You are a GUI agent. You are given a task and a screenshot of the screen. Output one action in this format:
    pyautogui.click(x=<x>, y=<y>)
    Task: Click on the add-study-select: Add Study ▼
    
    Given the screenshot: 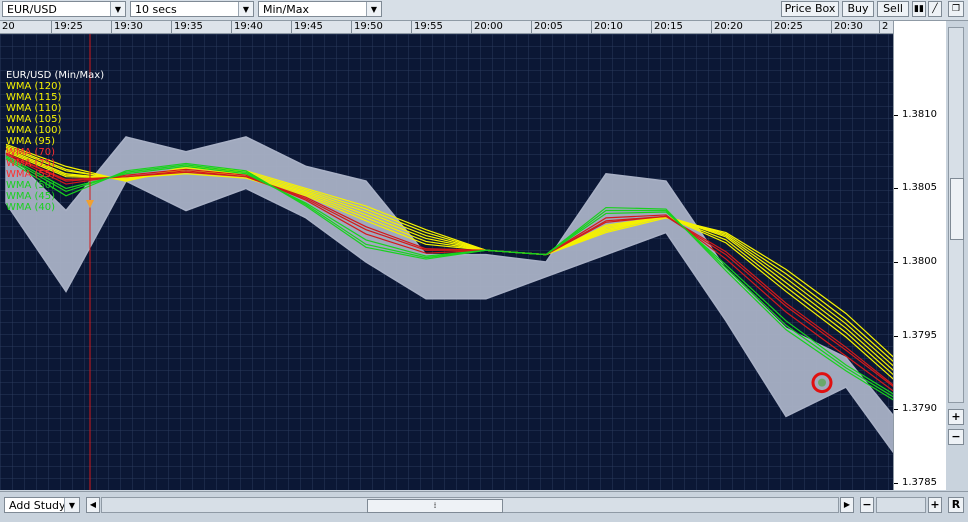 What is the action you would take?
    pyautogui.click(x=42, y=505)
    